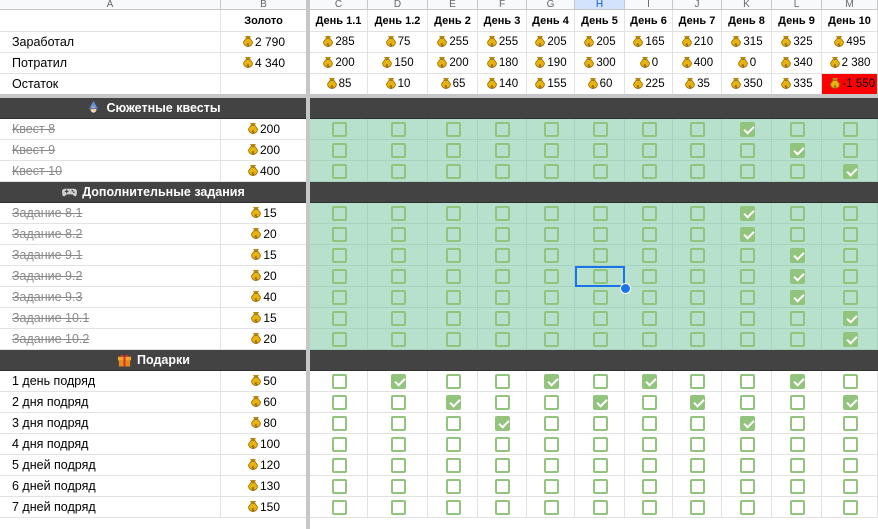 This screenshot has width=878, height=529. What do you see at coordinates (797, 63) in the screenshot?
I see `summary-day-value: $340` at bounding box center [797, 63].